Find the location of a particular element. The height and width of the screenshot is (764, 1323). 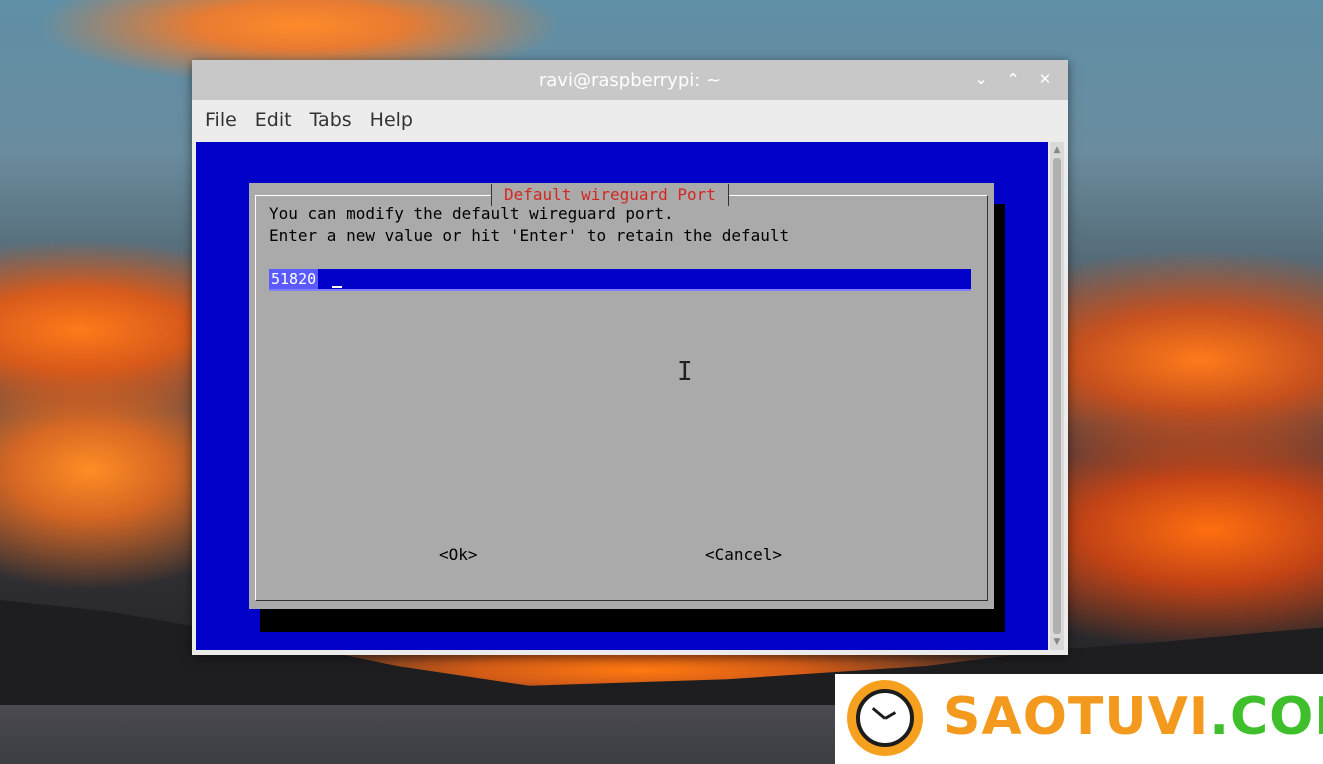

scroll-down-icon: ▼ is located at coordinates (1057, 642).